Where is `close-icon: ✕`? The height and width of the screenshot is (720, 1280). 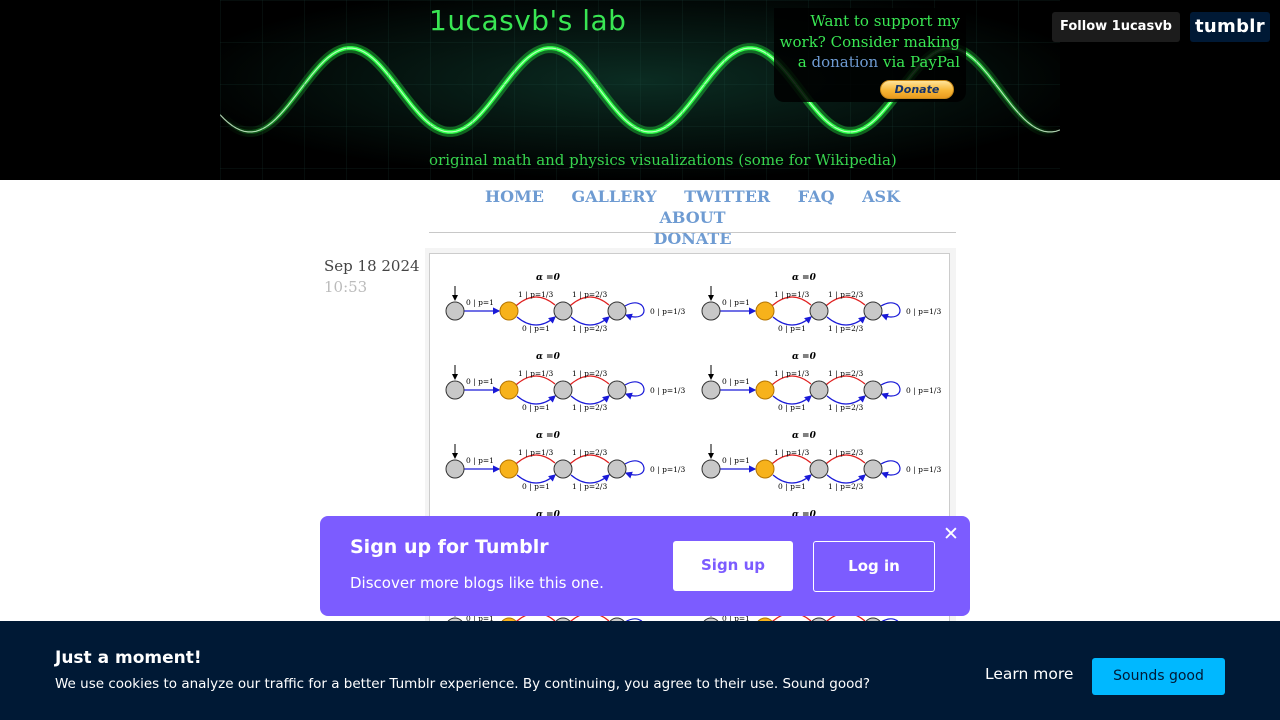 close-icon: ✕ is located at coordinates (951, 534).